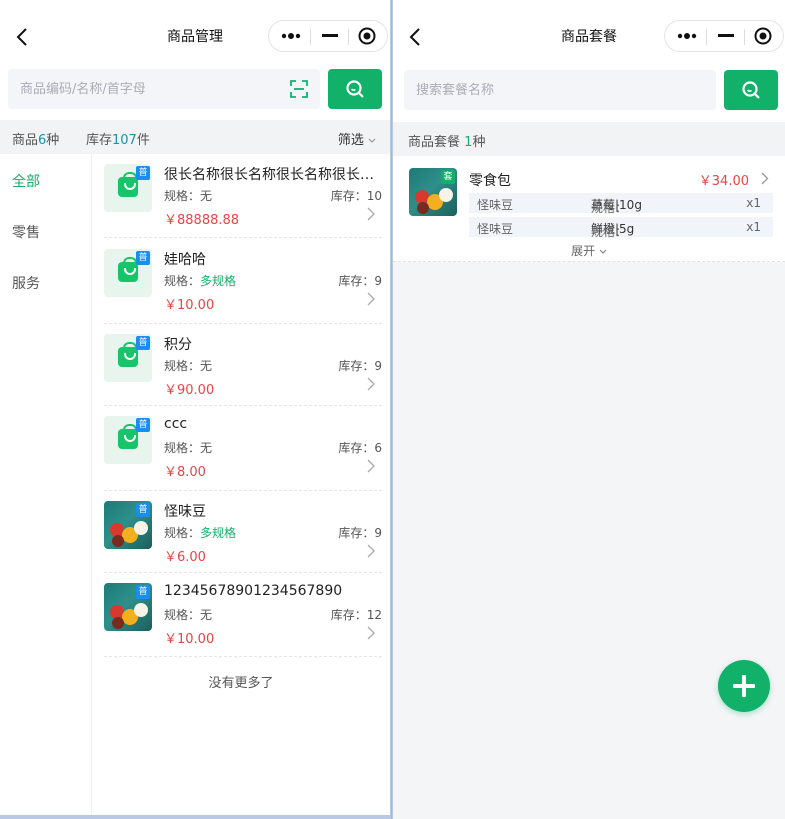  Describe the element at coordinates (360, 448) in the screenshot. I see `product-stock: 库存：6` at that location.